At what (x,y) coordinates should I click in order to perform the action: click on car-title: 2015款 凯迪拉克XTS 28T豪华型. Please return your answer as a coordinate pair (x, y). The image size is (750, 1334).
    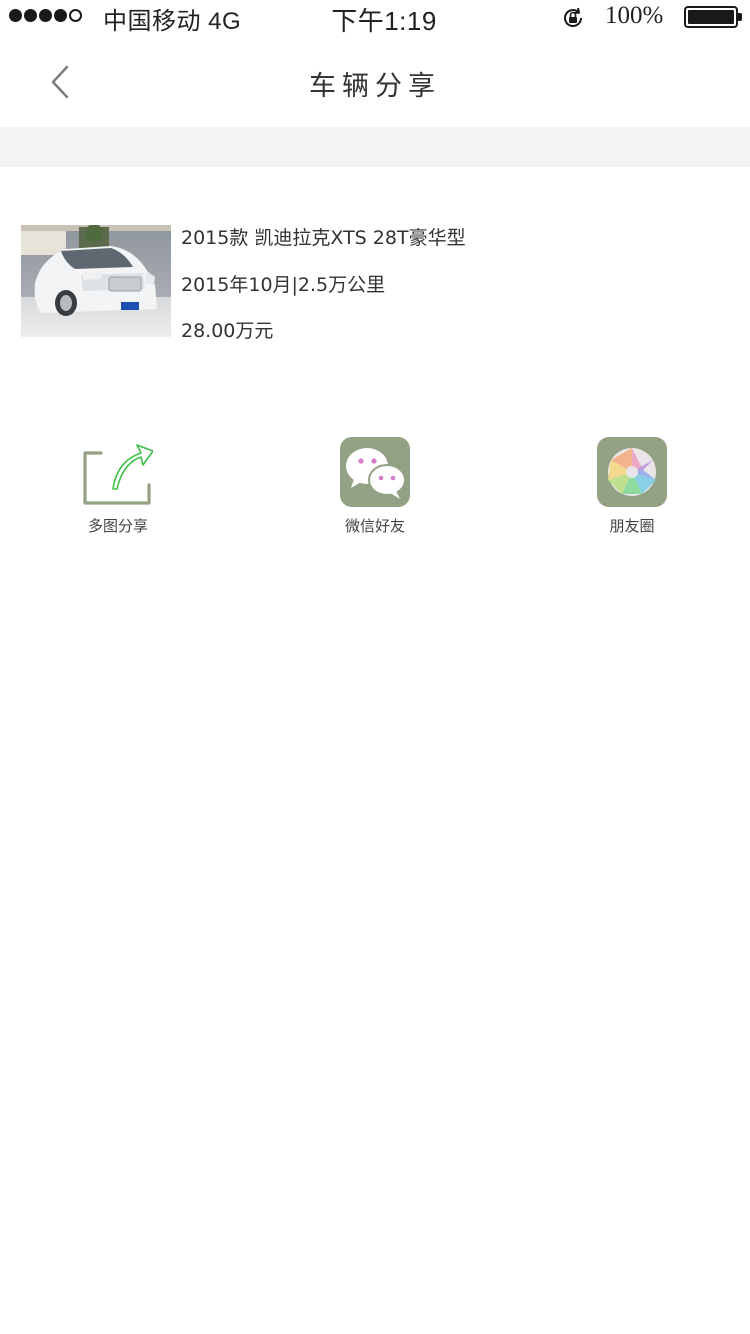
    Looking at the image, I should click on (323, 238).